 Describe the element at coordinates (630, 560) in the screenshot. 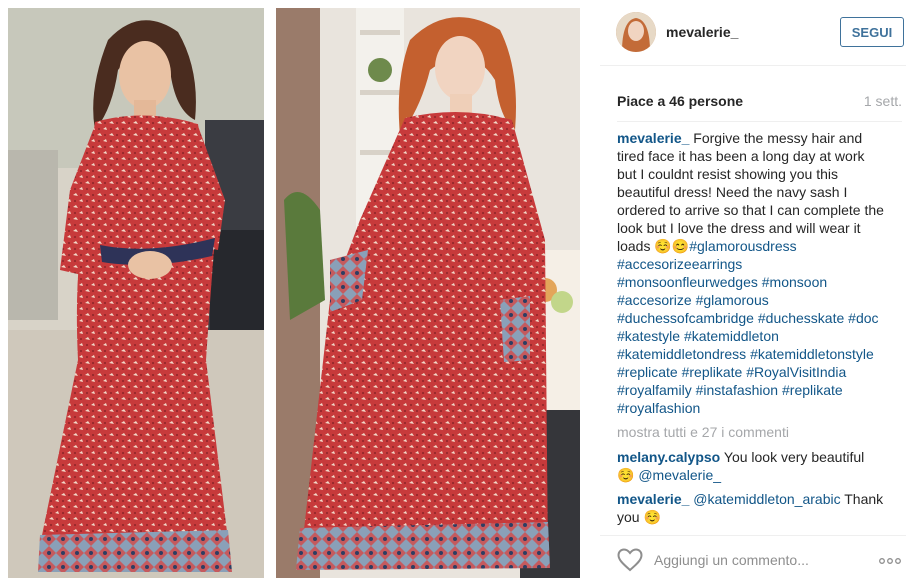

I see `heart-icon` at that location.